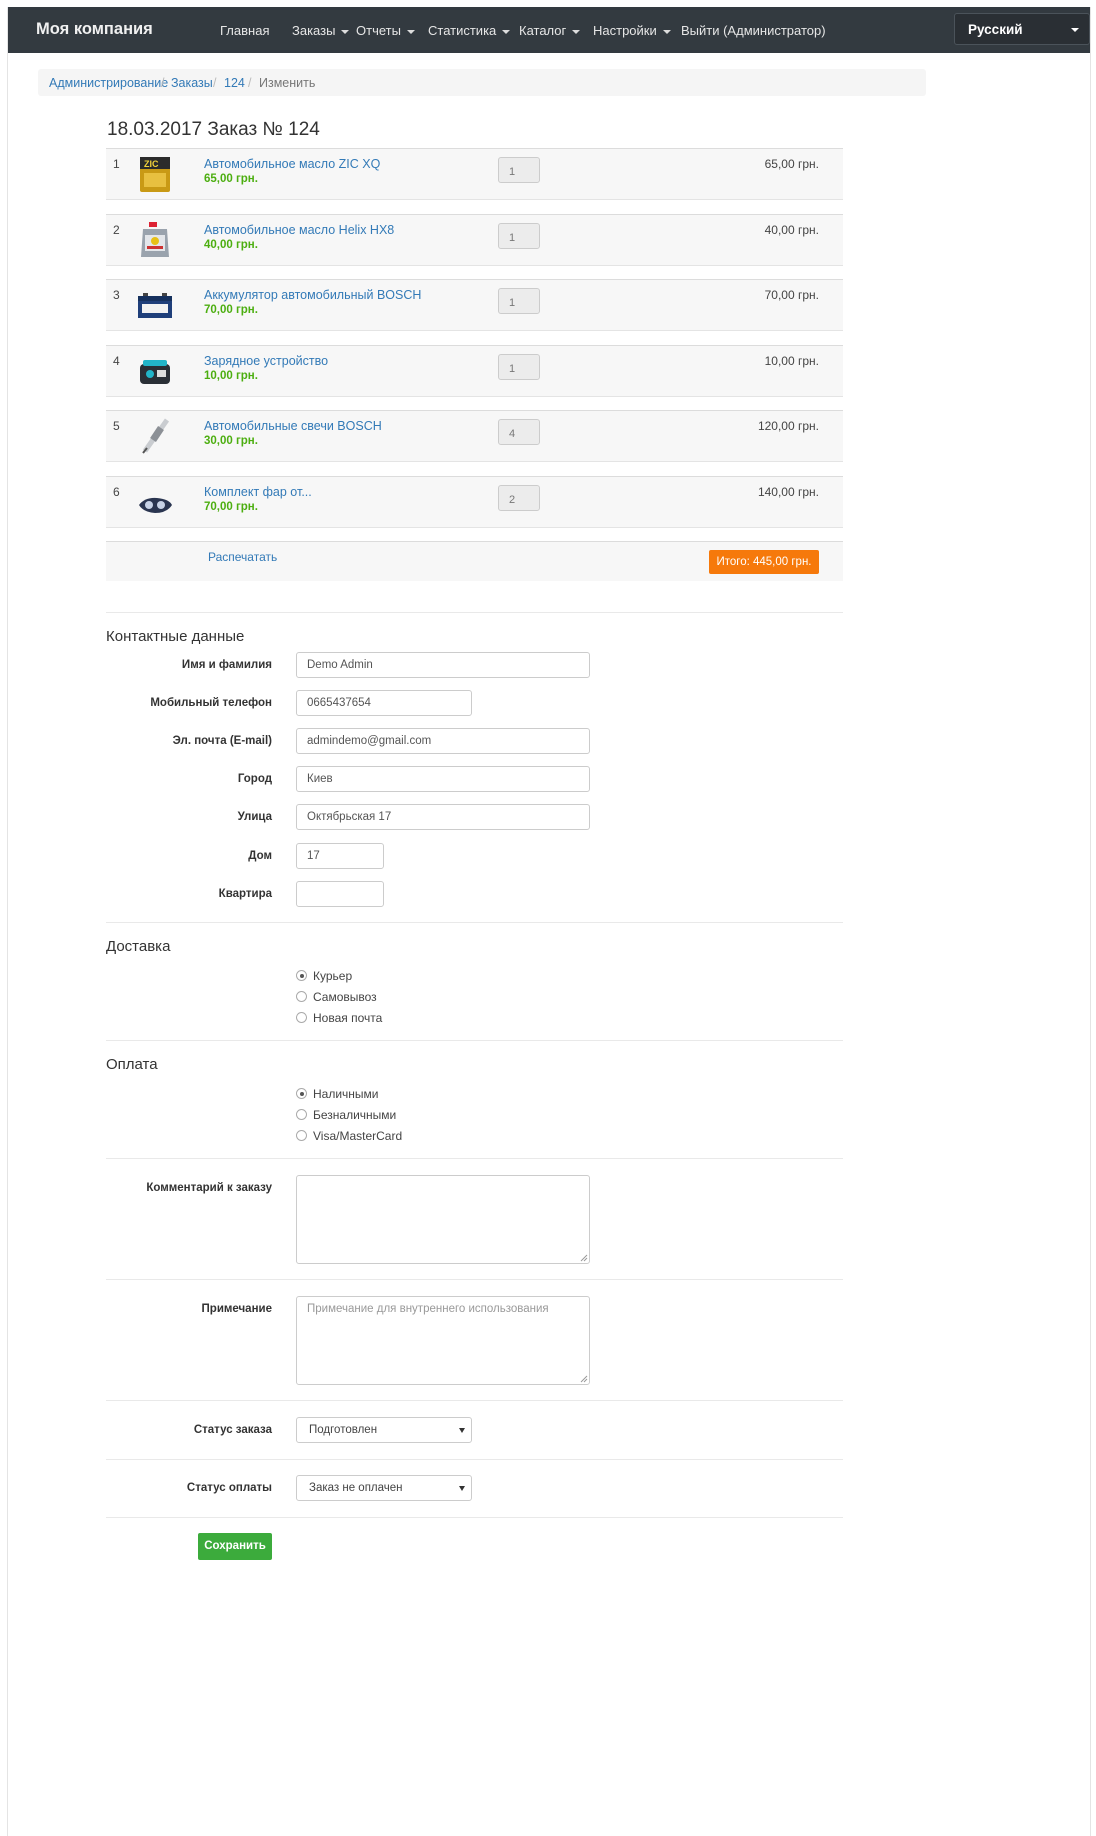 The image size is (1096, 1836). What do you see at coordinates (355, 1115) in the screenshot?
I see `payment-option-label: Безналичными` at bounding box center [355, 1115].